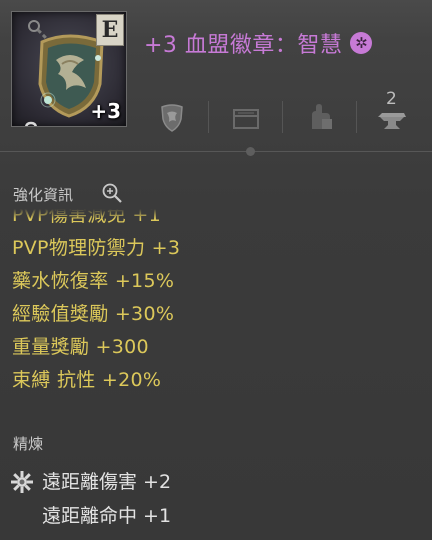 Image resolution: width=432 pixels, height=540 pixels. Describe the element at coordinates (322, 116) in the screenshot. I see `hand-item-icon` at that location.